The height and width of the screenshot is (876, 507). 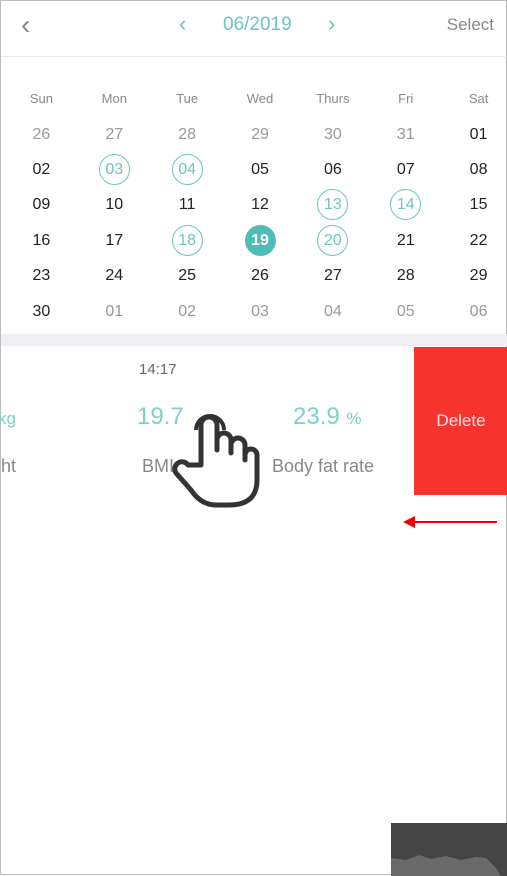 I want to click on calendar-day: 21, so click(x=405, y=240).